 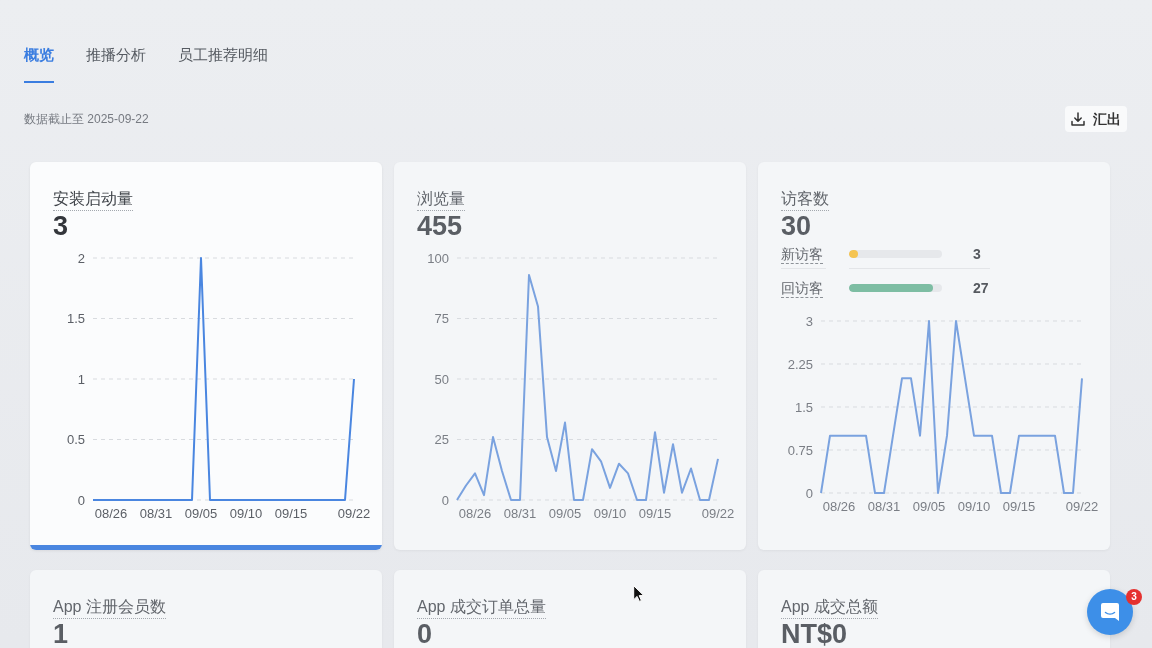 What do you see at coordinates (441, 379) in the screenshot?
I see `y-axis-label: 50` at bounding box center [441, 379].